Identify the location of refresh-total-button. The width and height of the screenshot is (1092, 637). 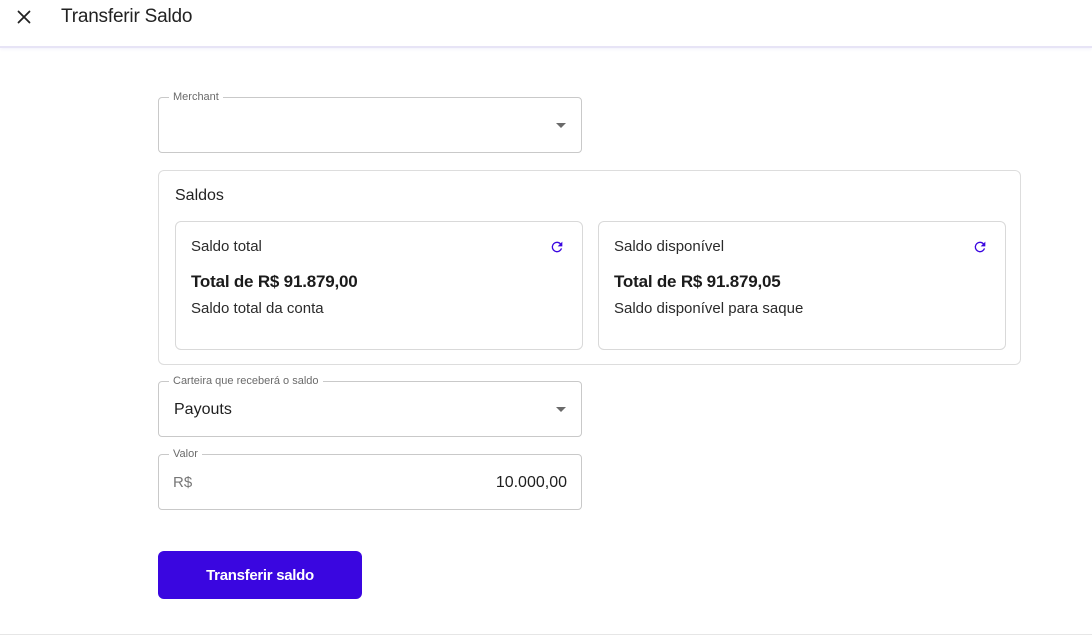
(557, 247).